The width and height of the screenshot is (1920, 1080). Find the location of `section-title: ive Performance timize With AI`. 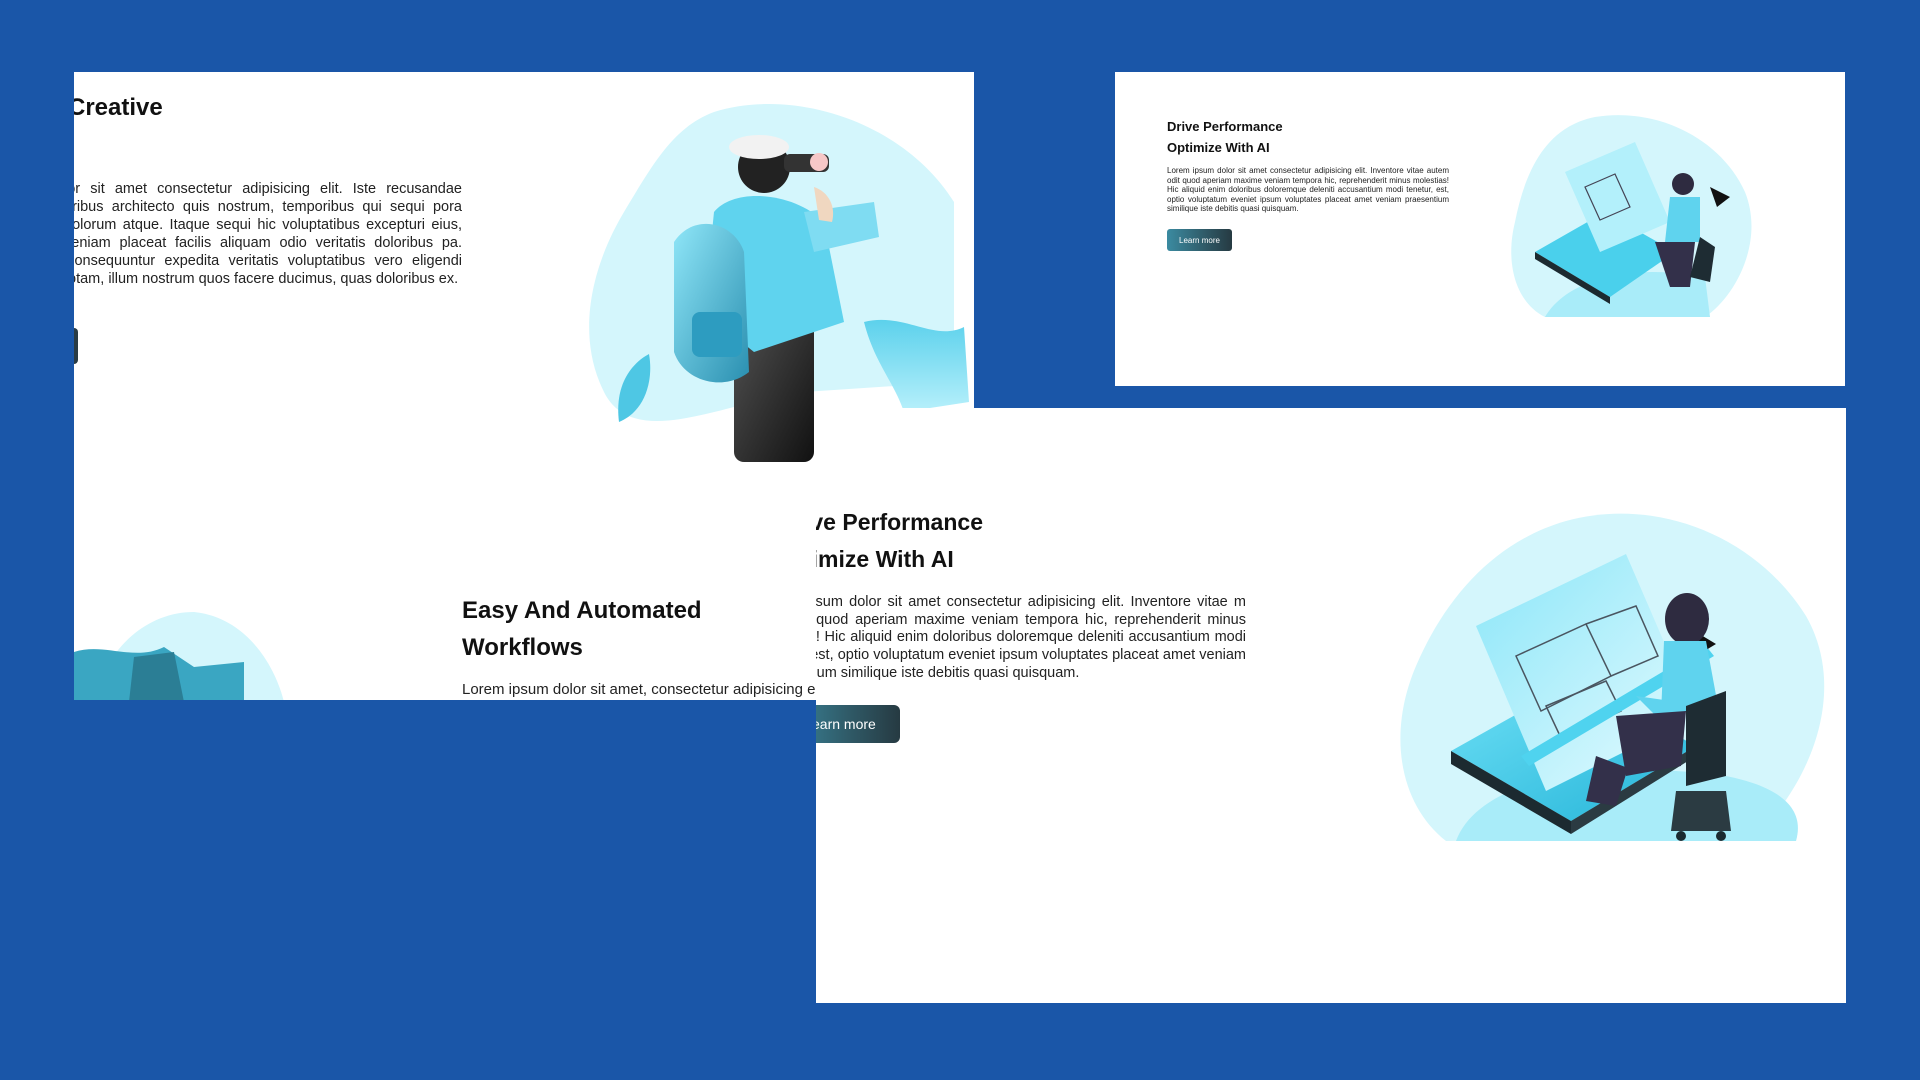

section-title: ive Performance timize With AI is located at coordinates (899, 541).